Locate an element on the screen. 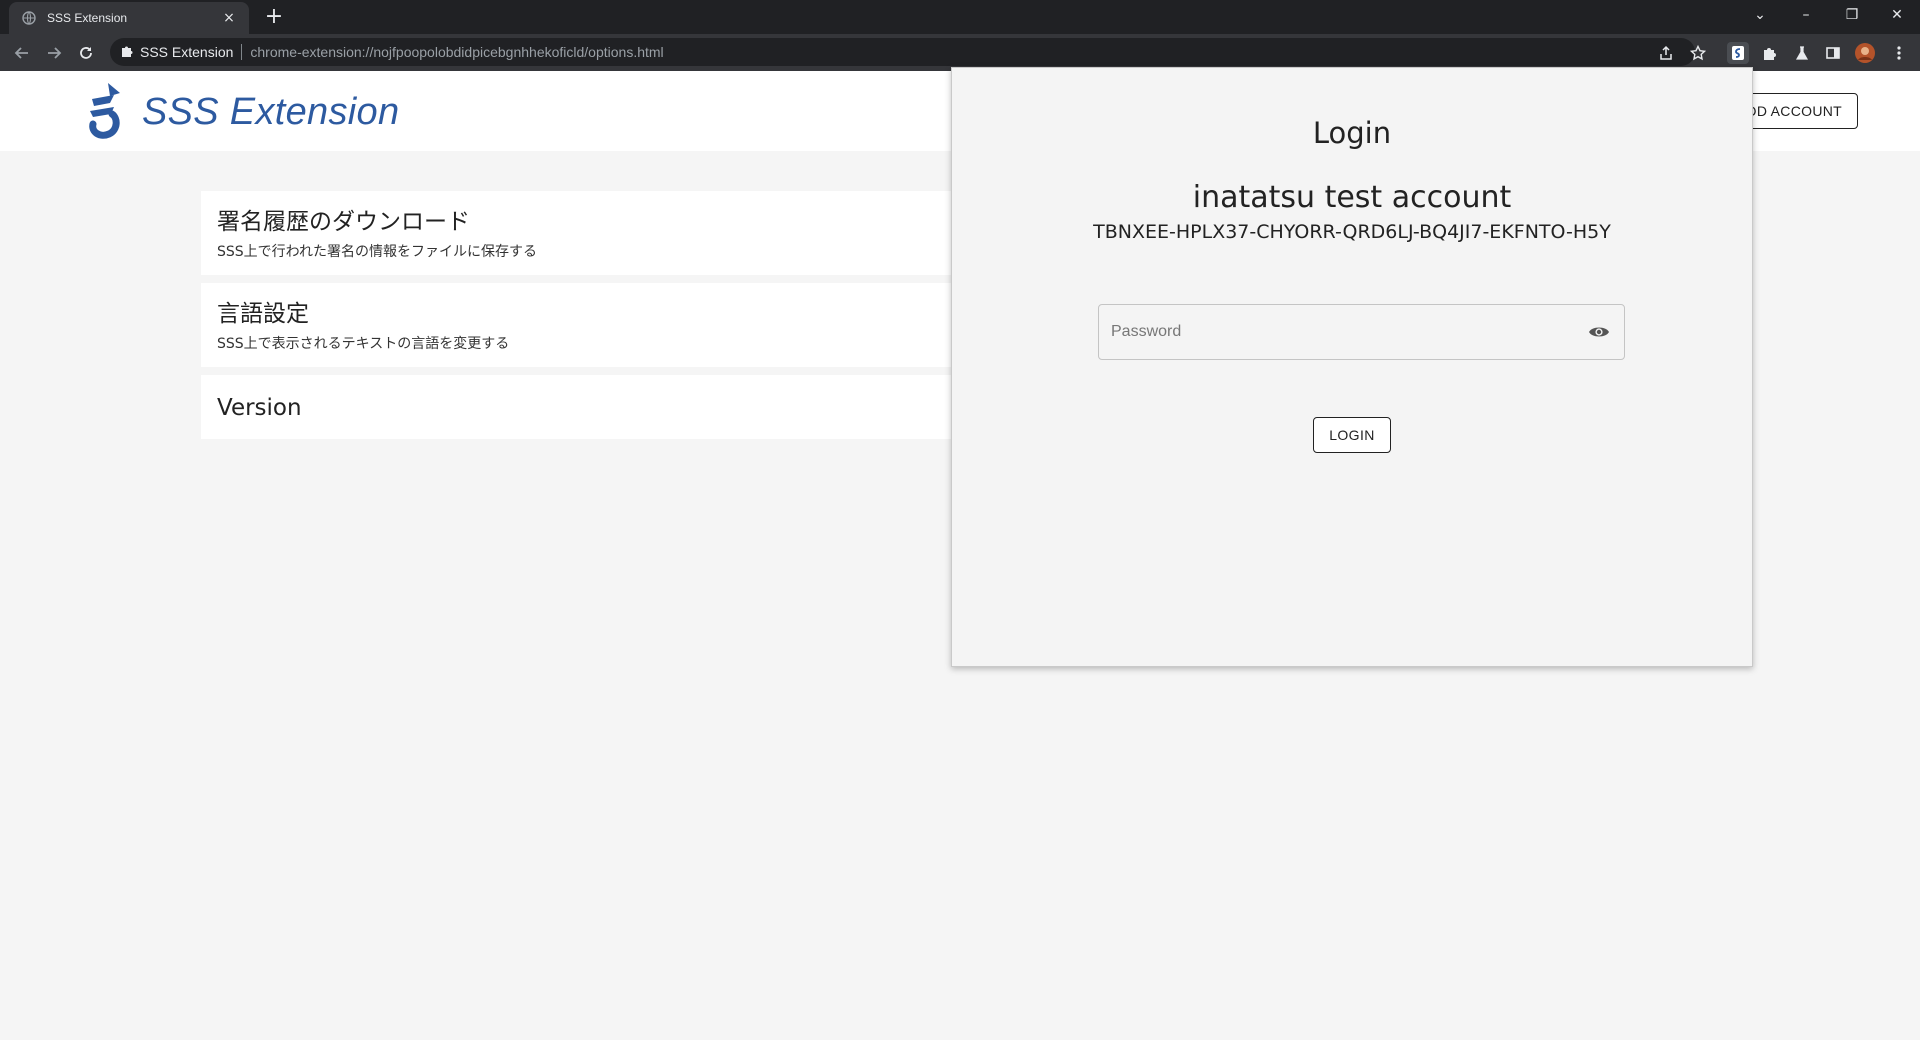 This screenshot has height=1040, width=1920. reload-icon is located at coordinates (86, 53).